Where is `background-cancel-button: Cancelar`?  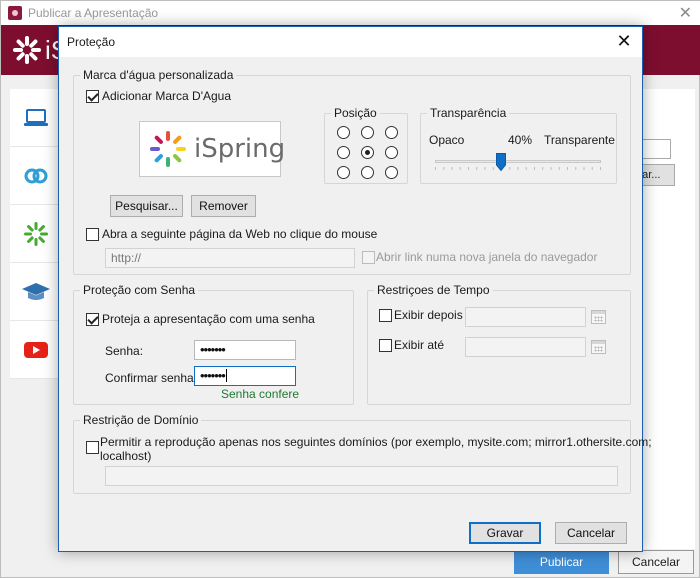 background-cancel-button: Cancelar is located at coordinates (656, 562).